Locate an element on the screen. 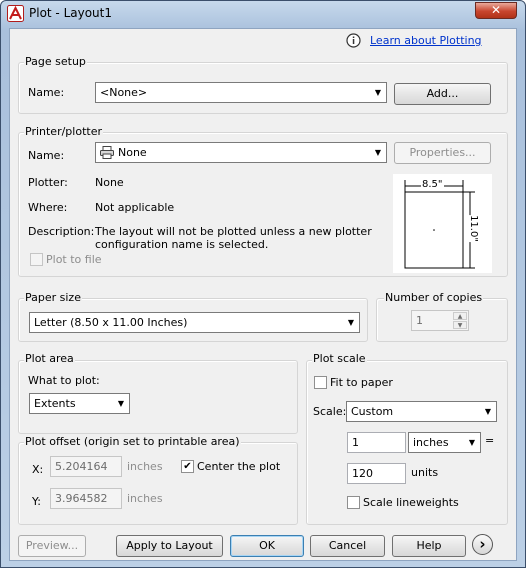 The width and height of the screenshot is (526, 568). spin-down-icon: ▼ is located at coordinates (460, 325).